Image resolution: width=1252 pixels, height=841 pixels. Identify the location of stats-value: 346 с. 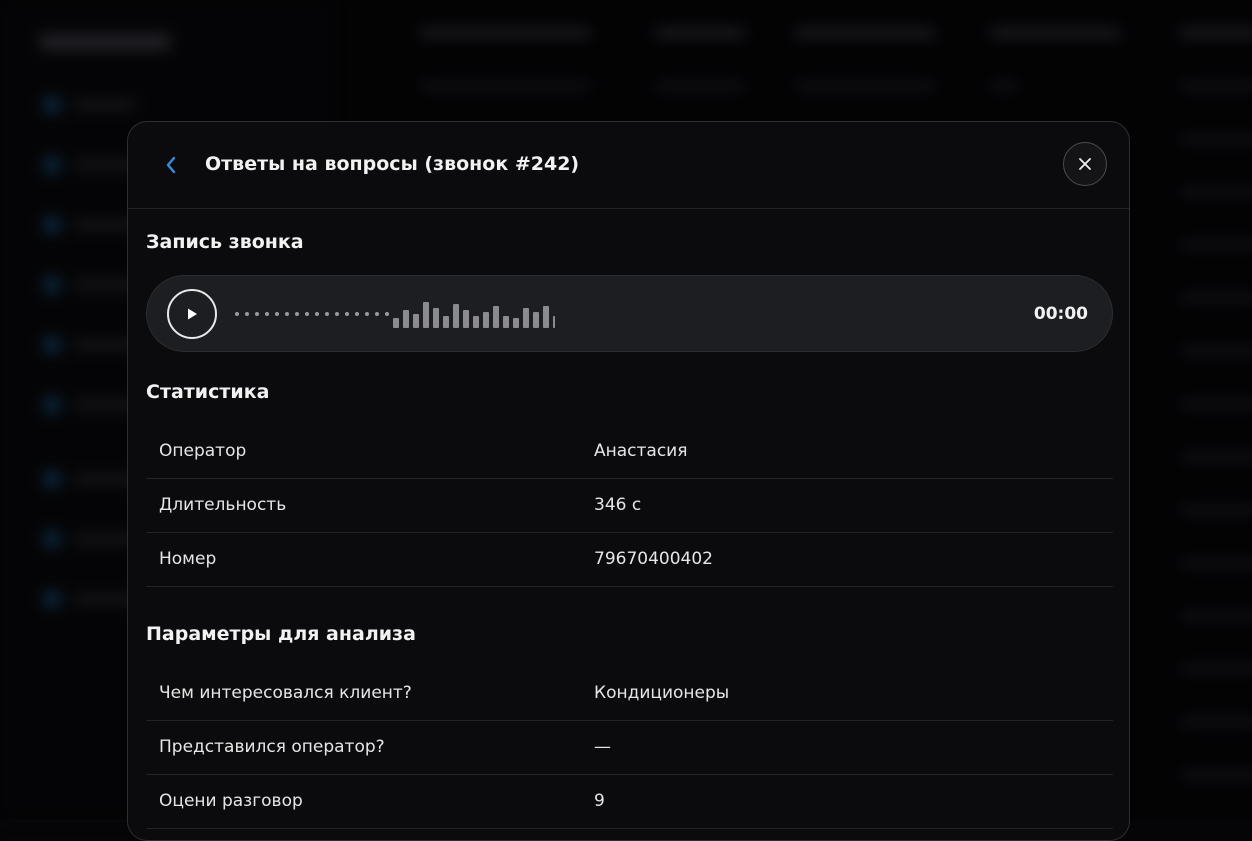
(618, 505).